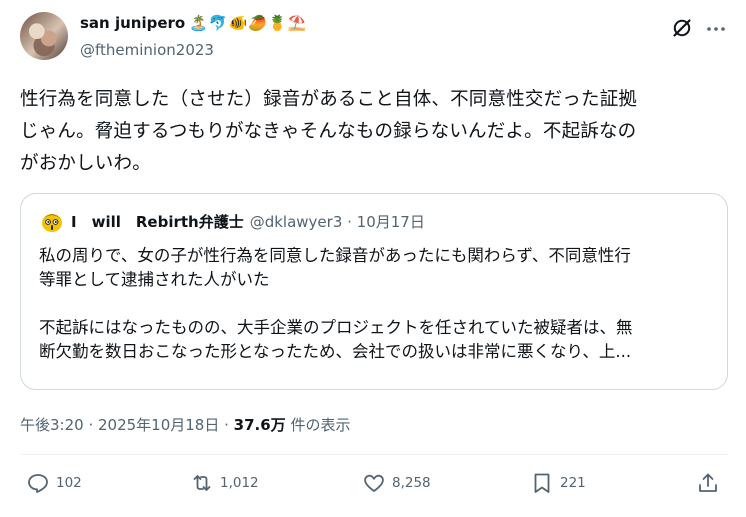 This screenshot has width=746, height=517. I want to click on more-dots-icon, so click(716, 29).